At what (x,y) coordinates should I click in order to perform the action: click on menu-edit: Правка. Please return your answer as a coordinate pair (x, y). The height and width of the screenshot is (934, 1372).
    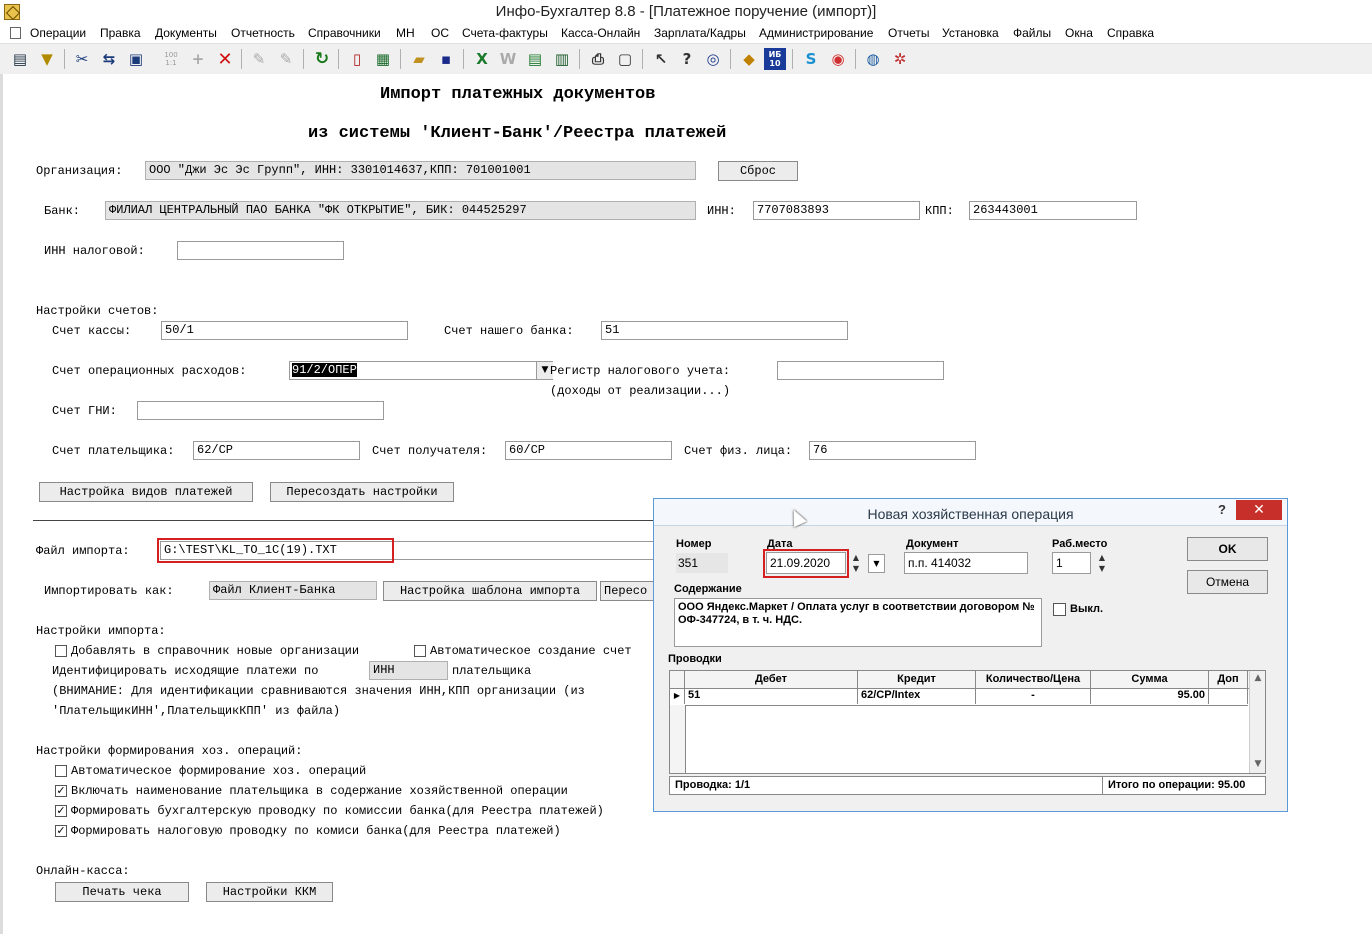
    Looking at the image, I should click on (120, 33).